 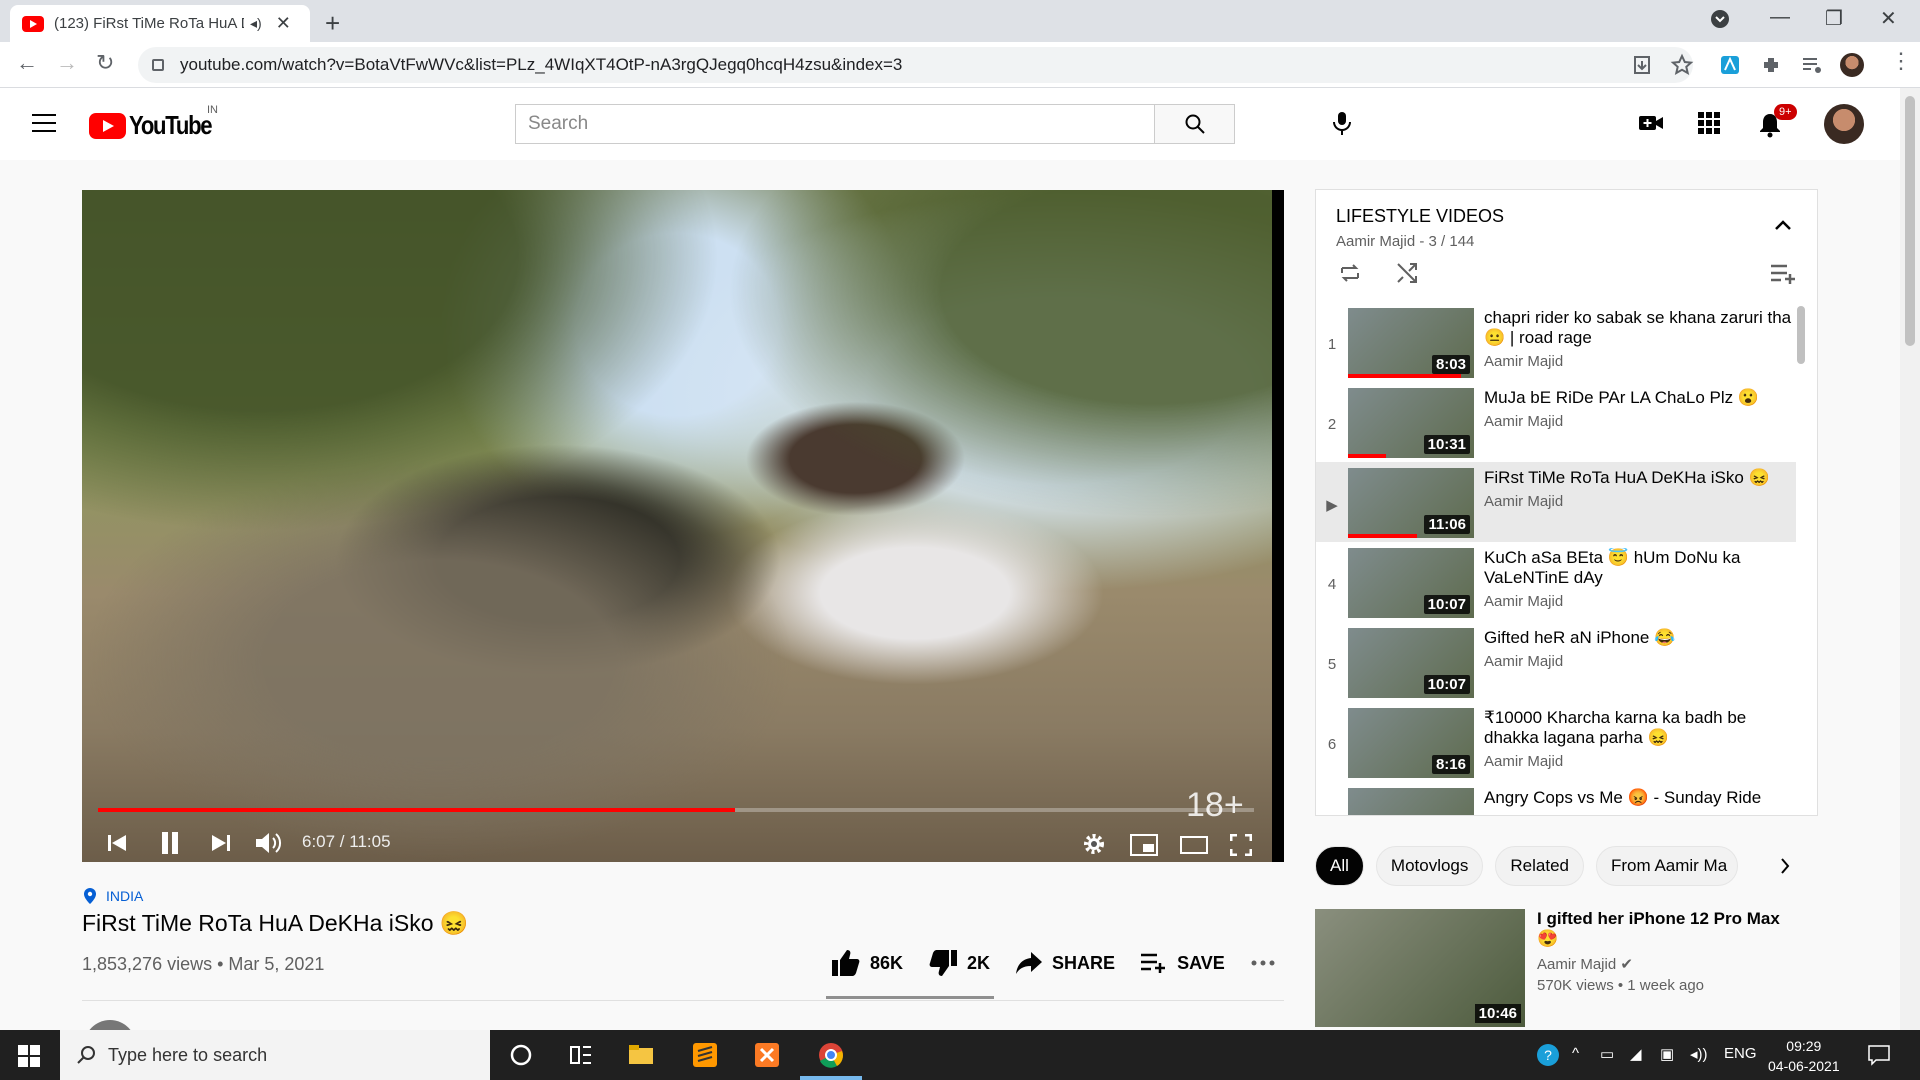 I want to click on volume-icon, so click(x=270, y=843).